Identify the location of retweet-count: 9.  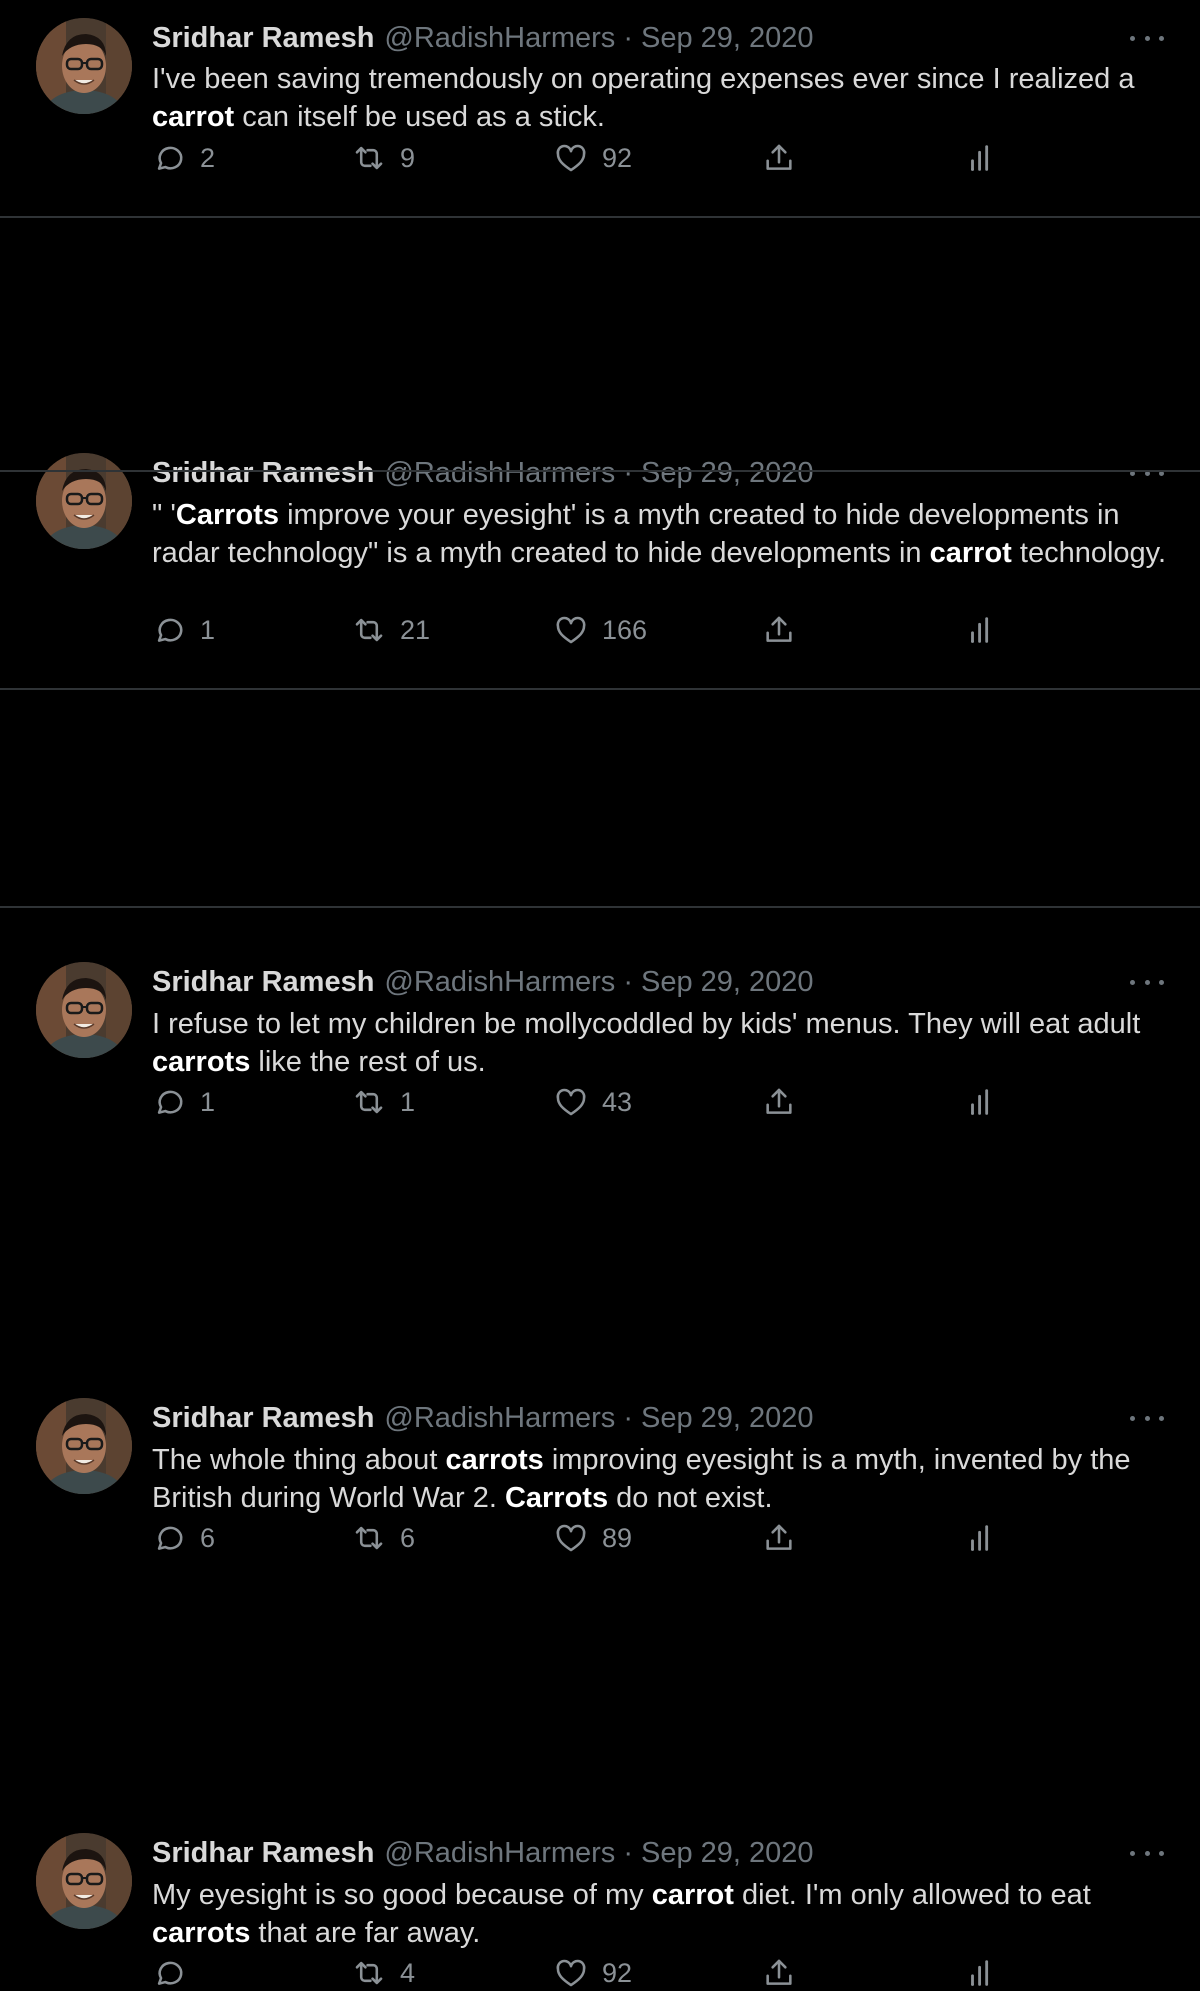
(408, 157).